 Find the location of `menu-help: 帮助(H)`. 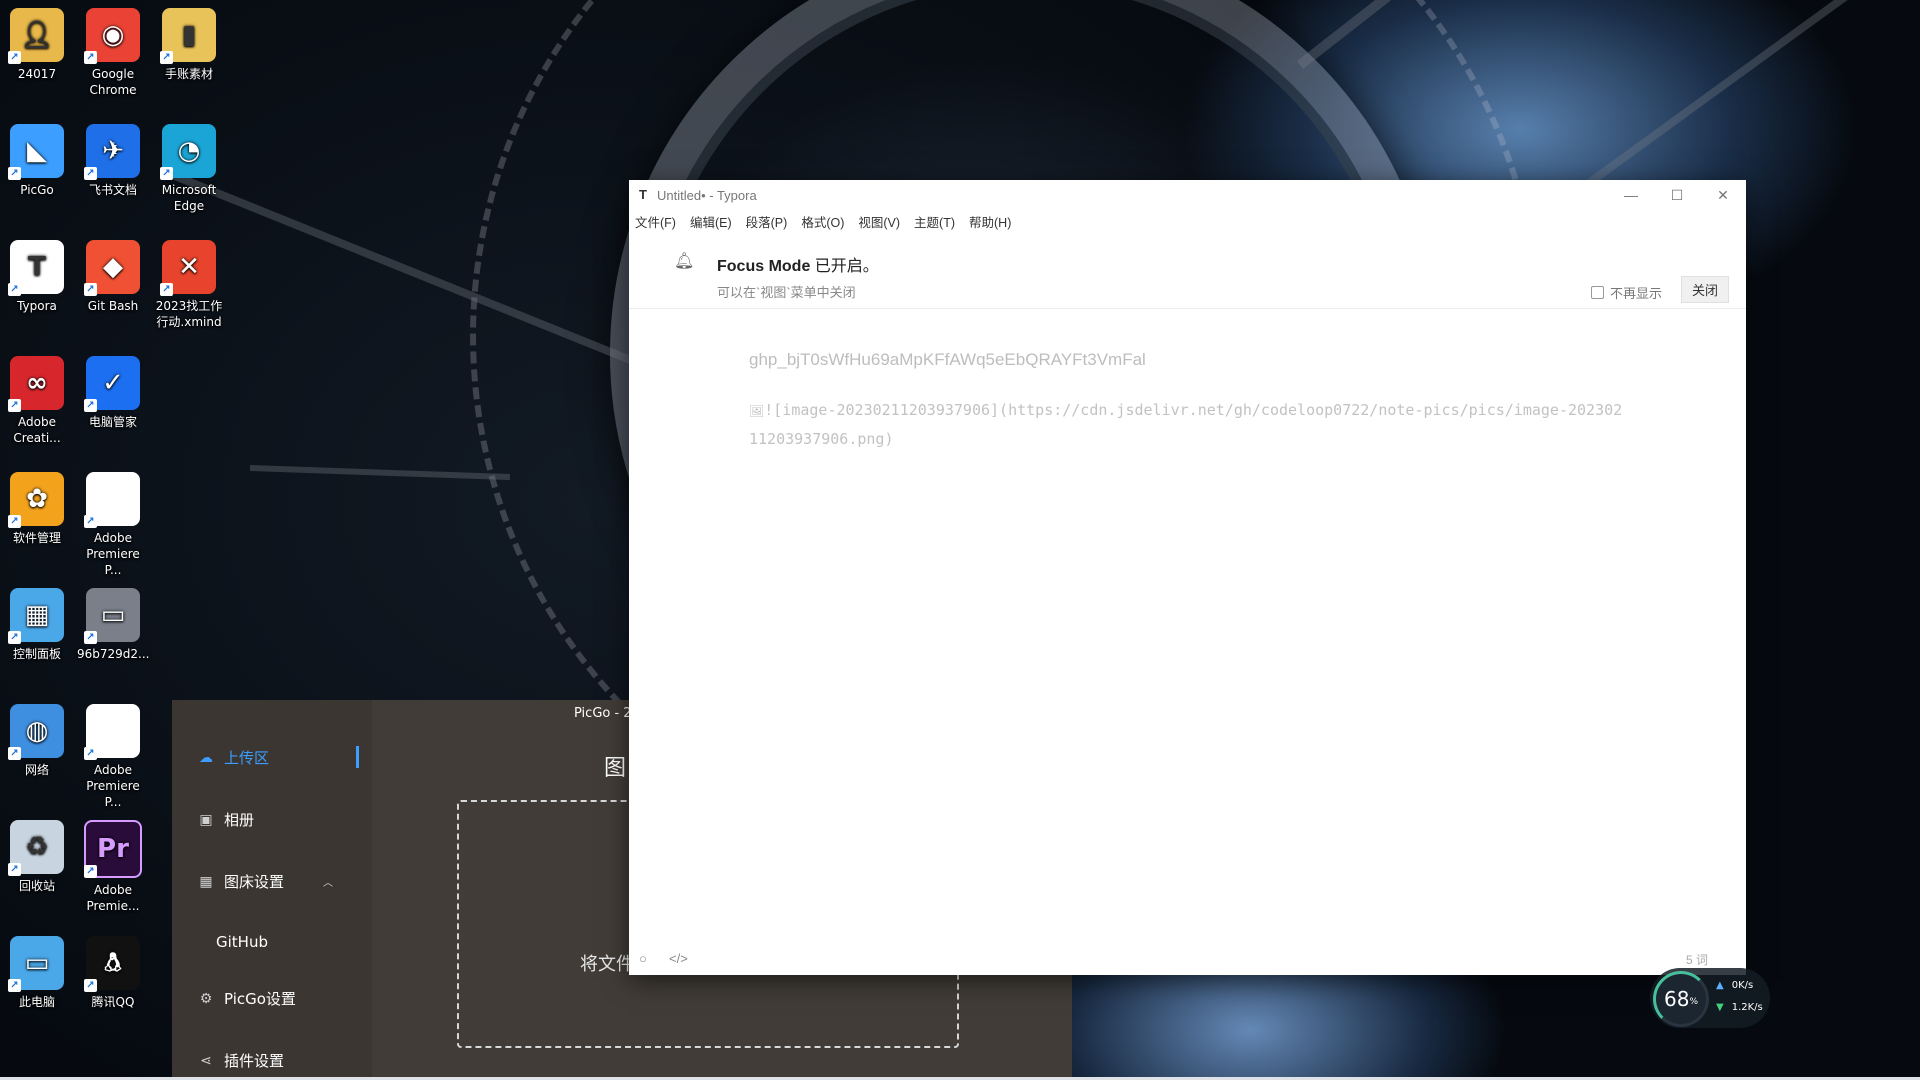

menu-help: 帮助(H) is located at coordinates (990, 221).